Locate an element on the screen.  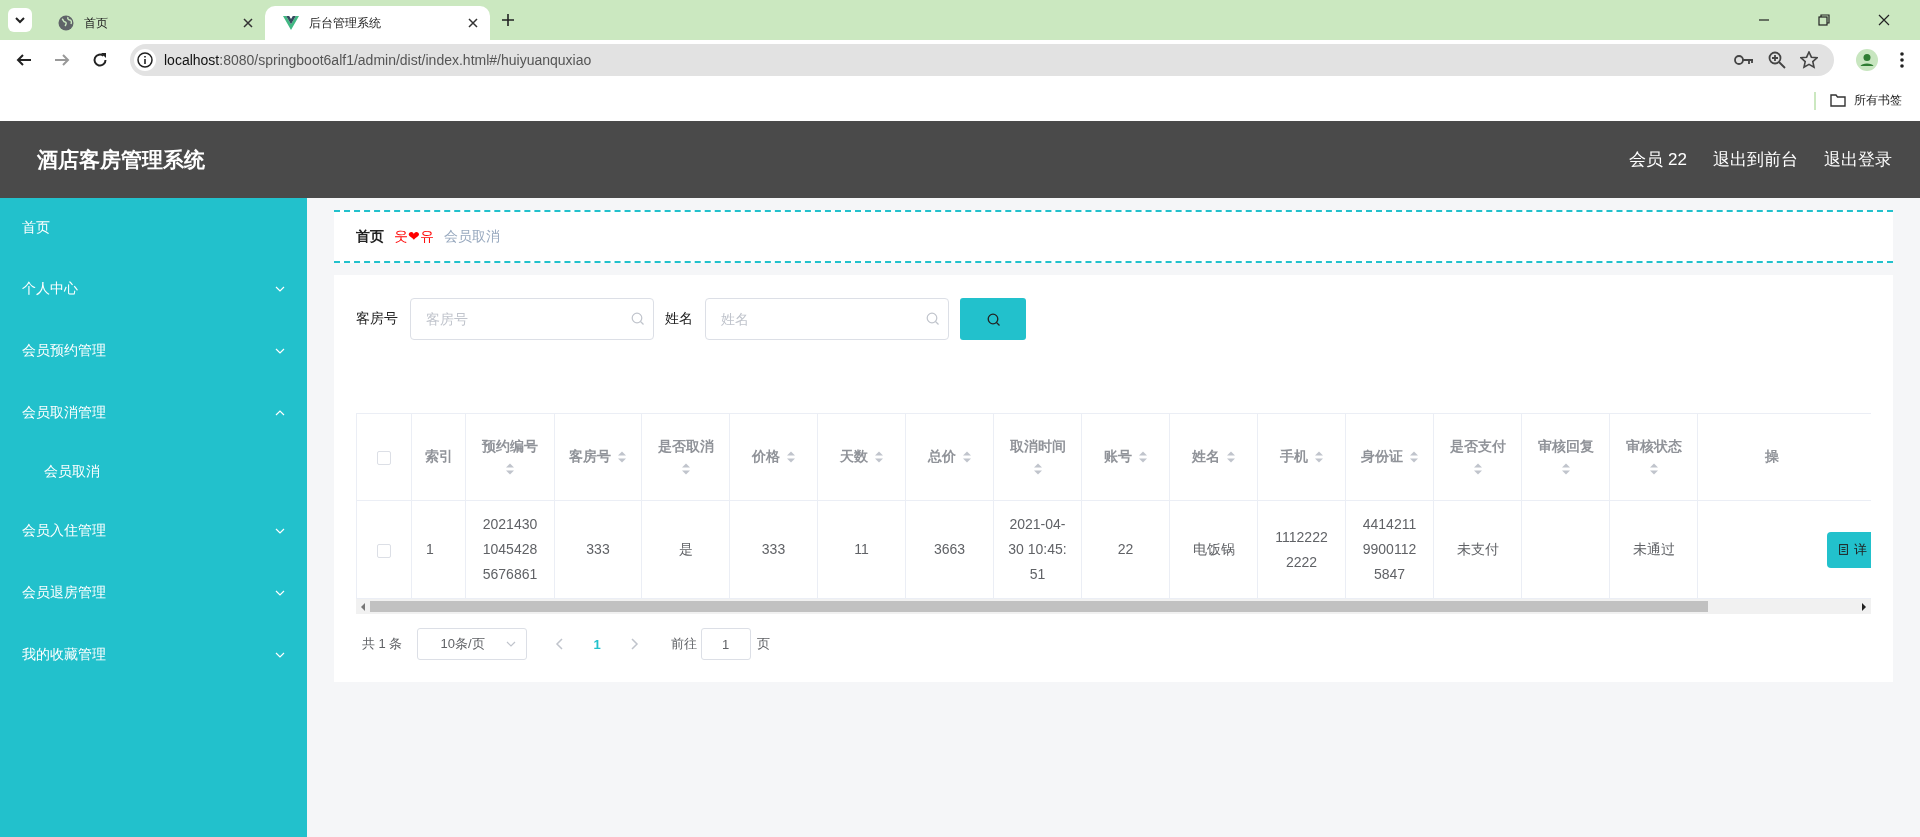
page-input: 1 is located at coordinates (725, 644).